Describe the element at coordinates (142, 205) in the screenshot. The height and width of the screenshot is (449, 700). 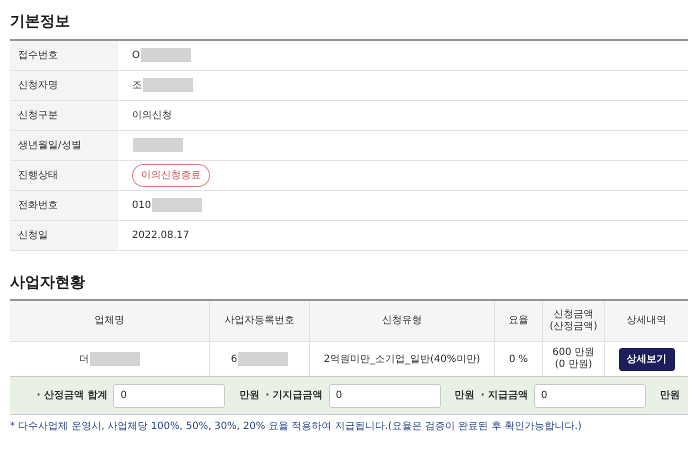
I see `field-value: 010` at that location.